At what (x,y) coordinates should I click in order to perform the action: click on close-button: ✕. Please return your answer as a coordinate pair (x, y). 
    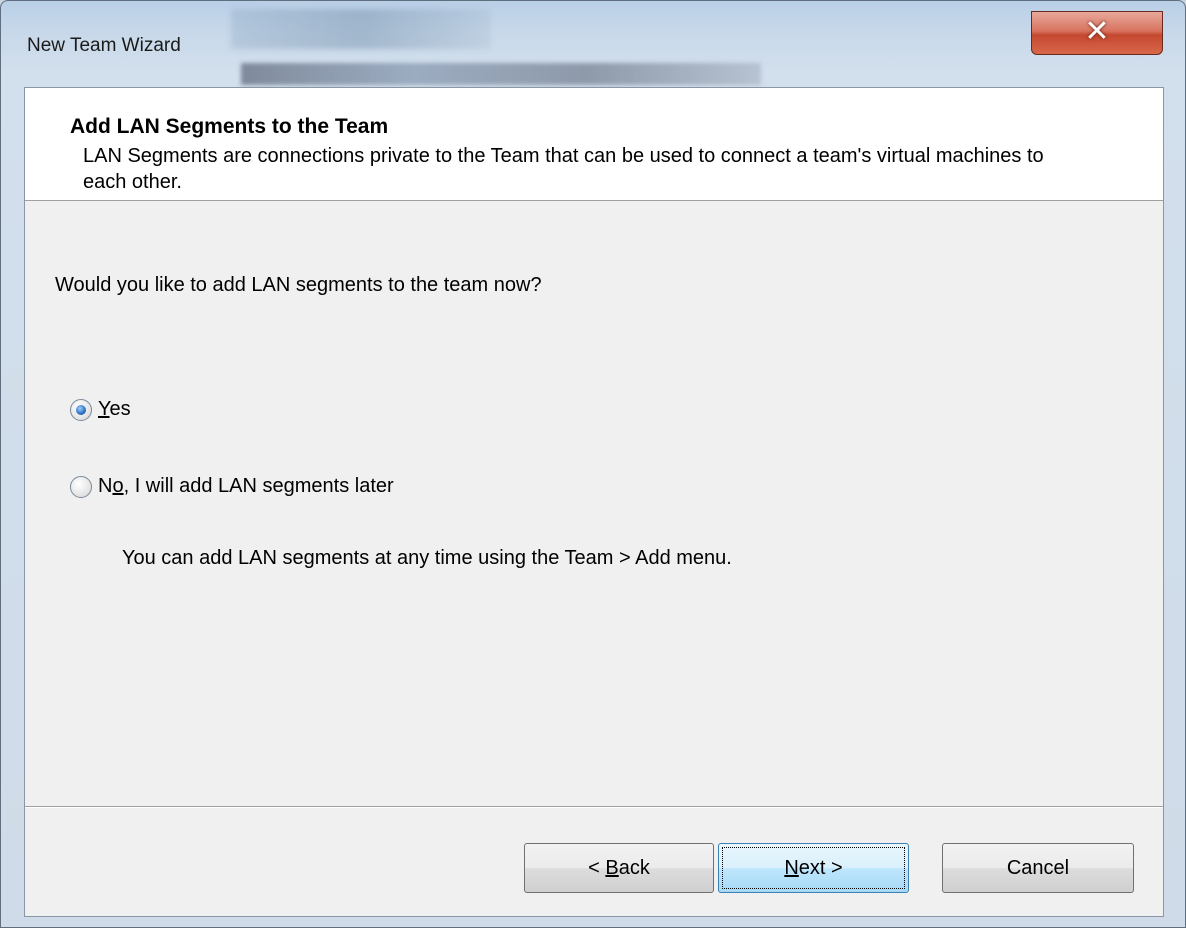
    Looking at the image, I should click on (1097, 33).